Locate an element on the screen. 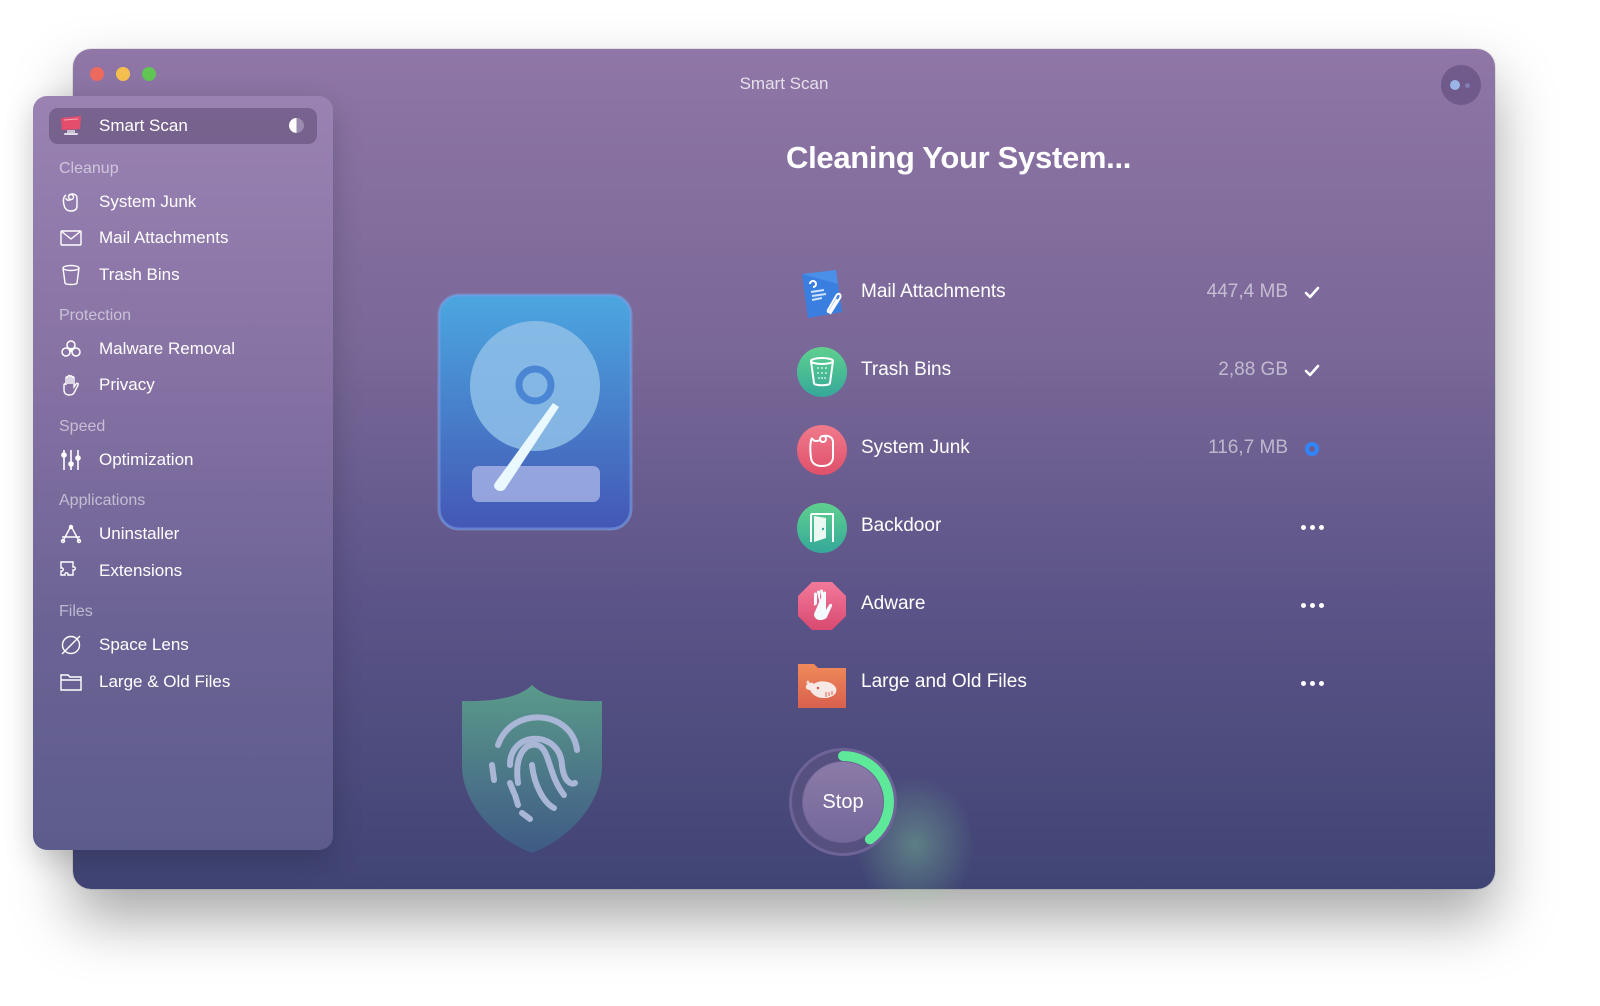 The height and width of the screenshot is (1006, 1600). task-row-trash-bins: Trash Bins 2,88 GB is located at coordinates (1061, 371).